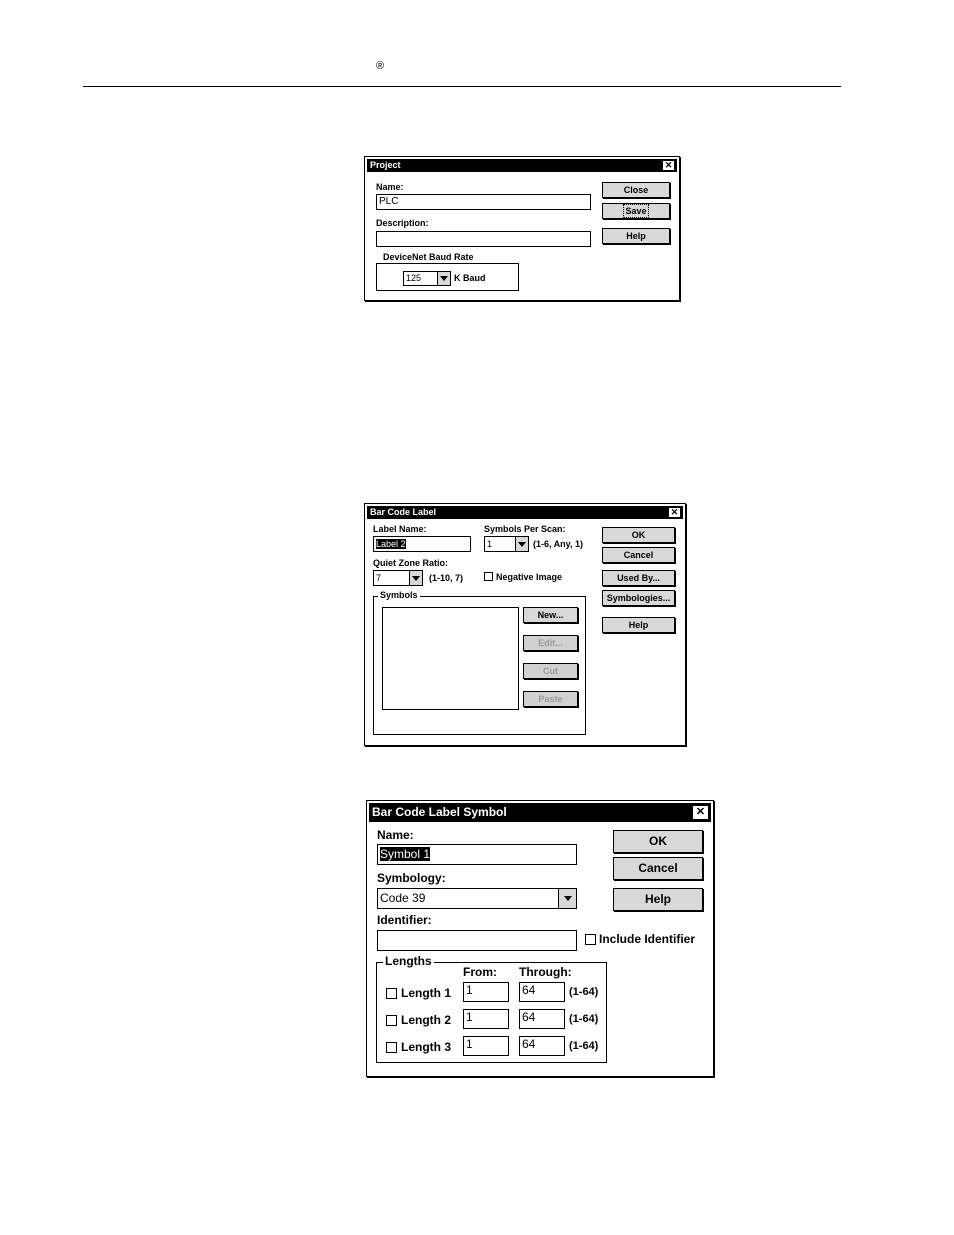 The width and height of the screenshot is (954, 1235). I want to click on baud-rate-group-title: DeviceNet Baud Rate, so click(428, 257).